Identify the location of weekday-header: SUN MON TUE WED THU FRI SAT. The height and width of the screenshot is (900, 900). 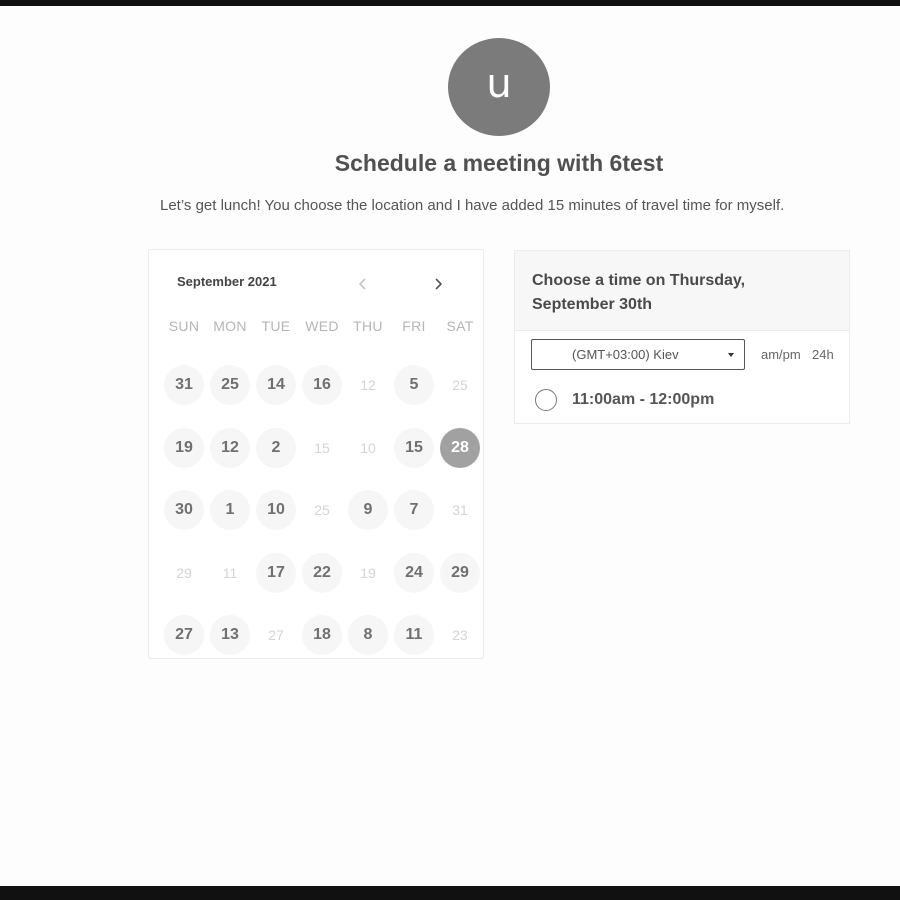
(322, 326).